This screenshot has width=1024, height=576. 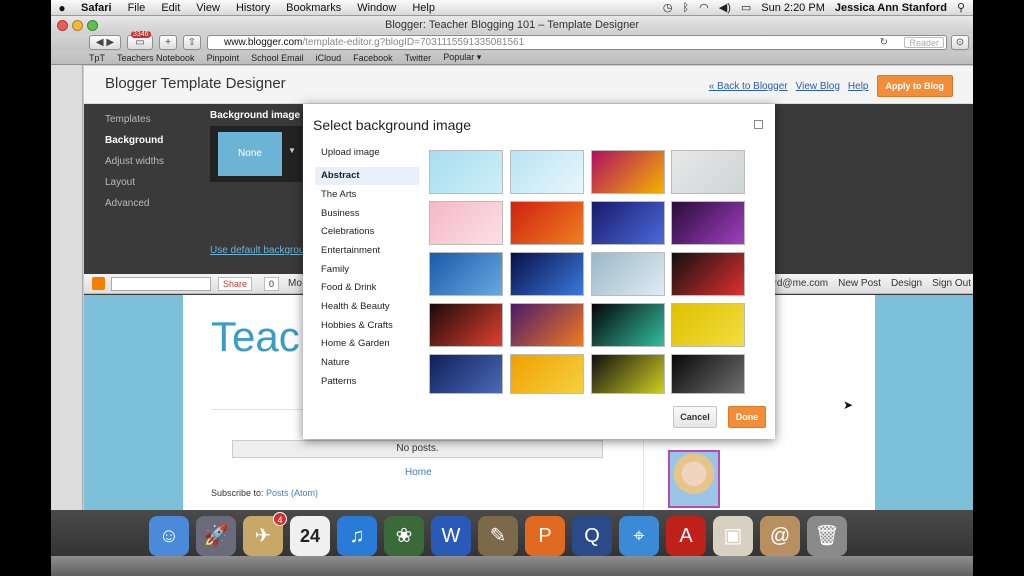 I want to click on finder-icon: ☺, so click(x=169, y=536).